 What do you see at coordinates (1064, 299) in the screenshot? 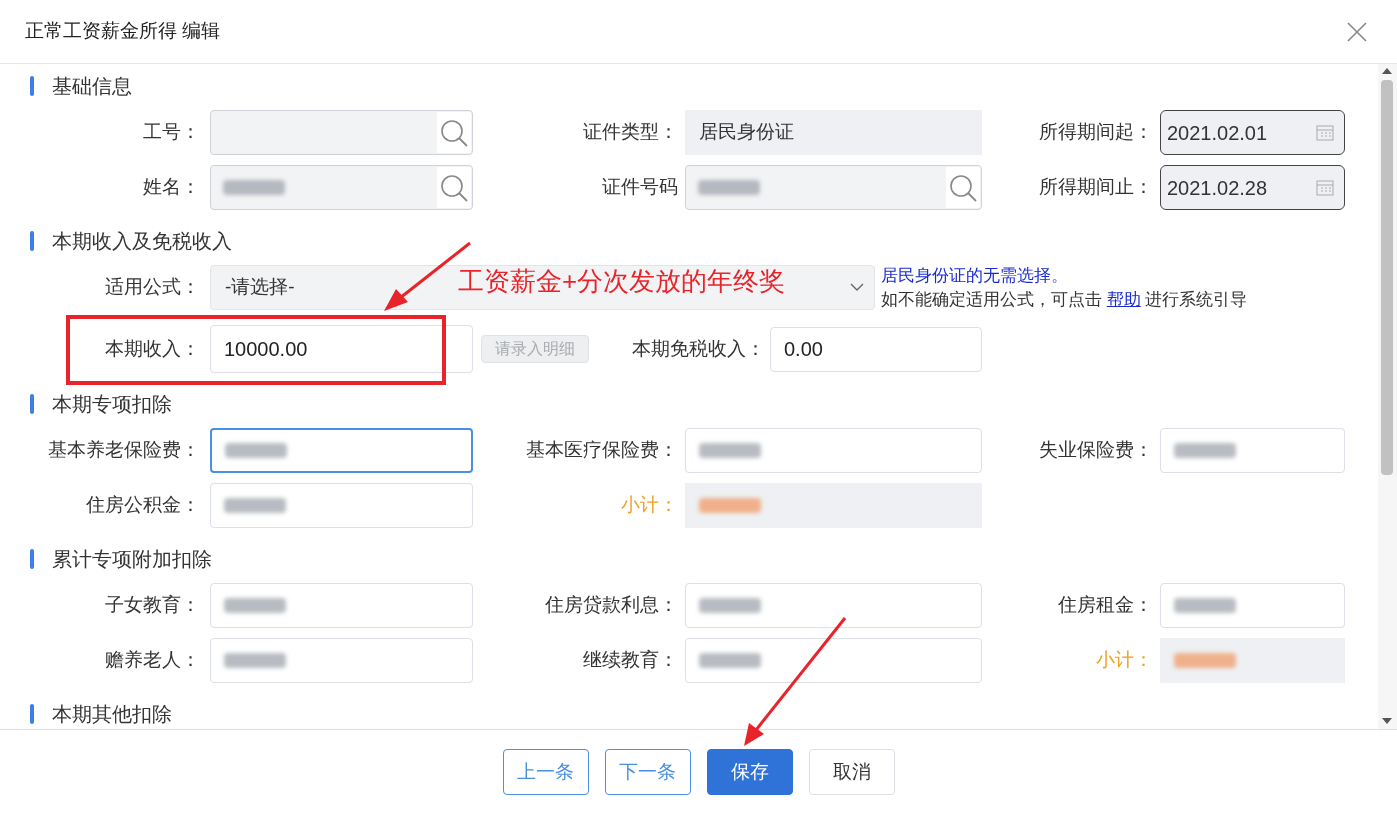
I see `help-text: 如不能确定适用公式，可点击 帮助 进行系统引导` at bounding box center [1064, 299].